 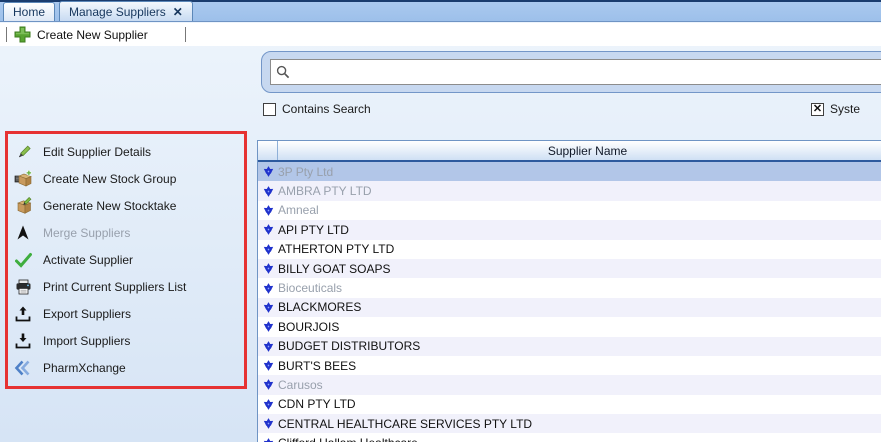 I want to click on table-row: Bioceuticals, so click(x=569, y=288).